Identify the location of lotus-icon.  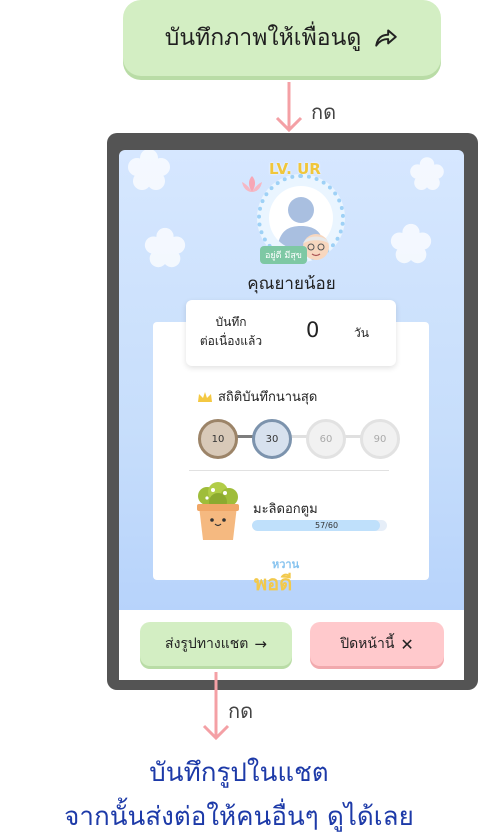
(252, 184).